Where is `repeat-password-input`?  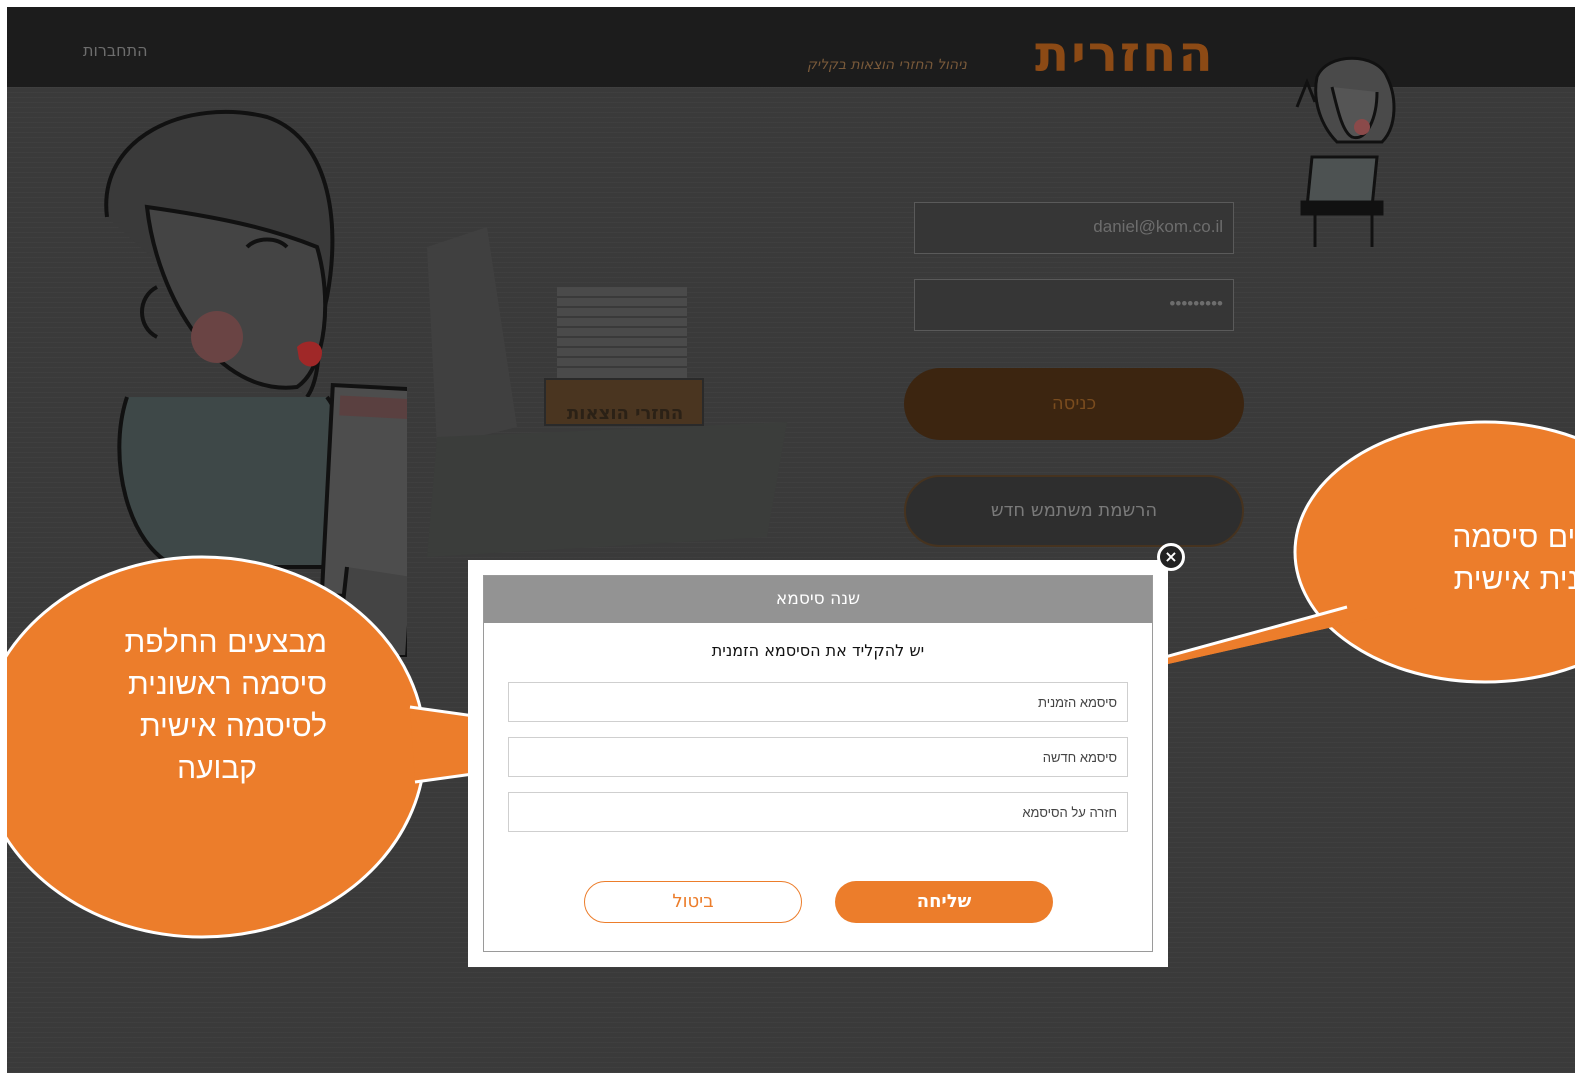 repeat-password-input is located at coordinates (818, 812).